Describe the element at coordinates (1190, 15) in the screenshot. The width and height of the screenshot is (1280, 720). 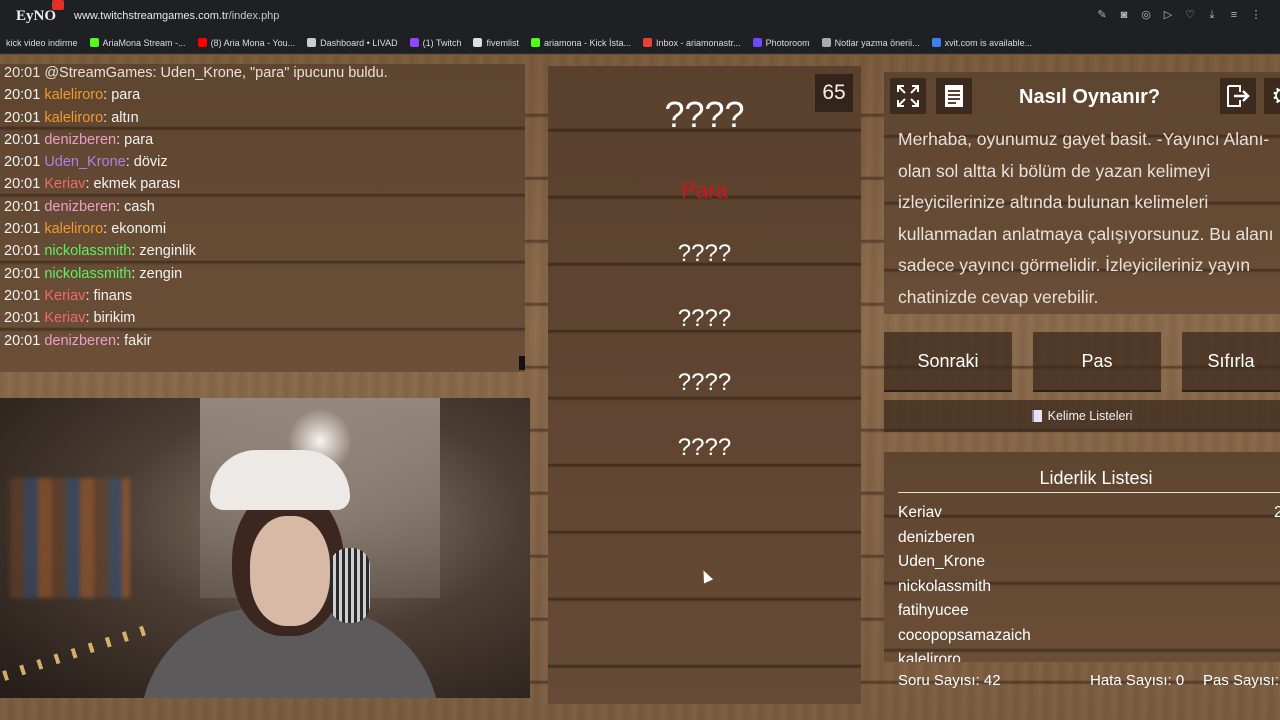
I see `heart-icon: ♡` at that location.